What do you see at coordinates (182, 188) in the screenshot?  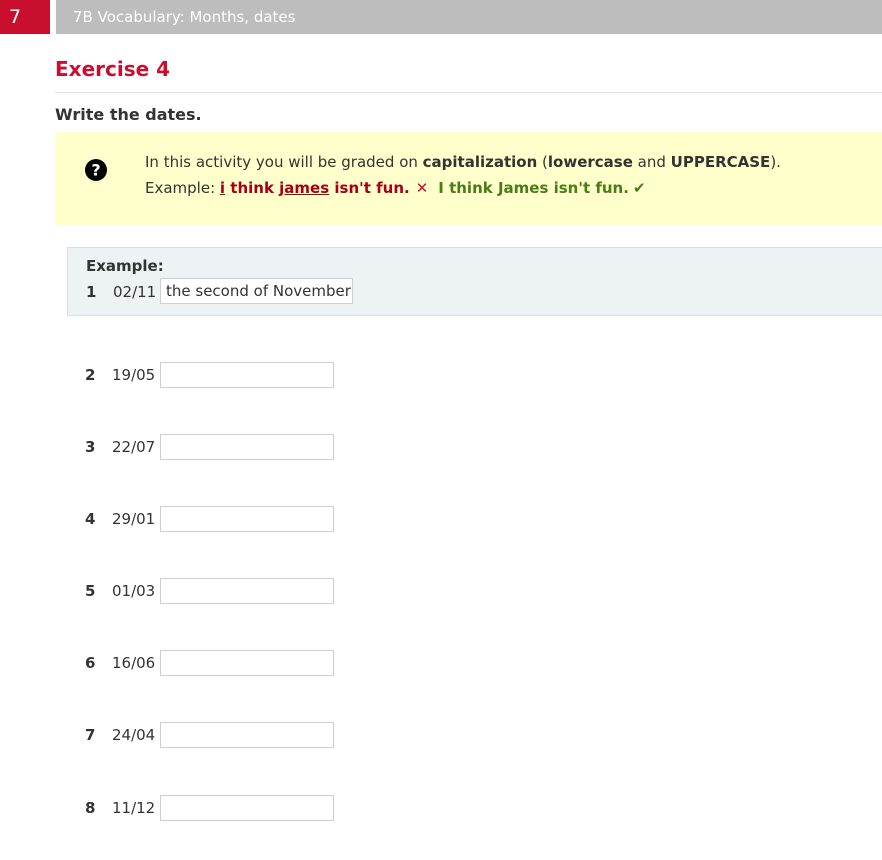 I see `note-example-prefix: Example:` at bounding box center [182, 188].